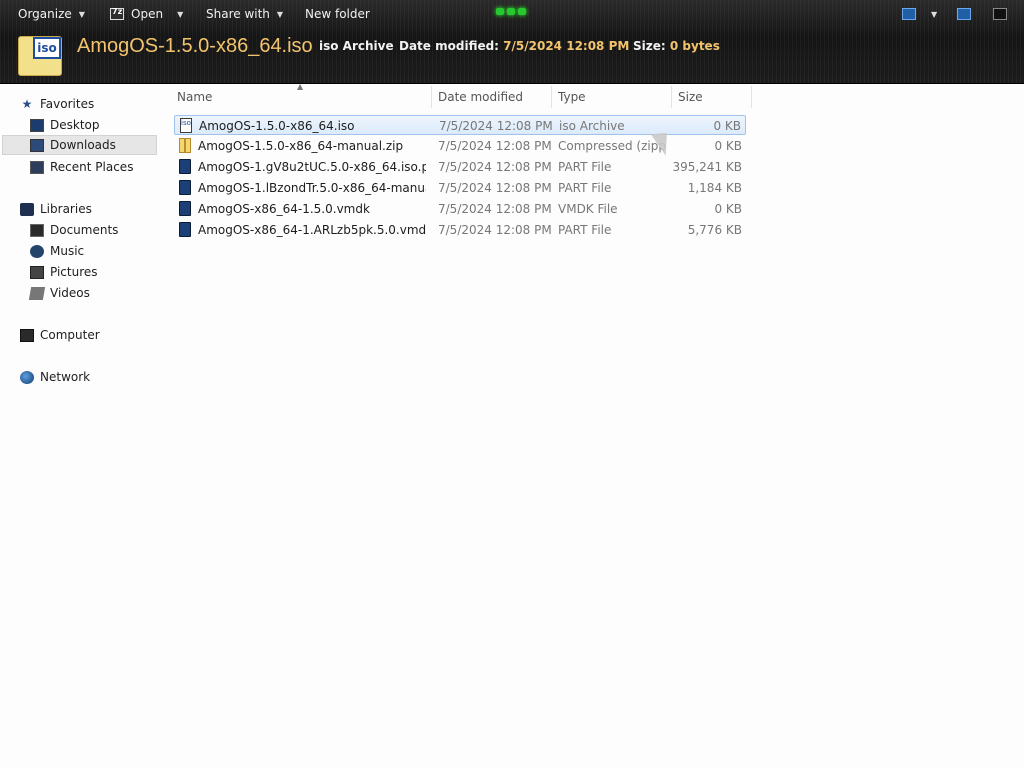 The width and height of the screenshot is (1024, 768). What do you see at coordinates (714, 230) in the screenshot?
I see `file-size: 5,776 KB` at bounding box center [714, 230].